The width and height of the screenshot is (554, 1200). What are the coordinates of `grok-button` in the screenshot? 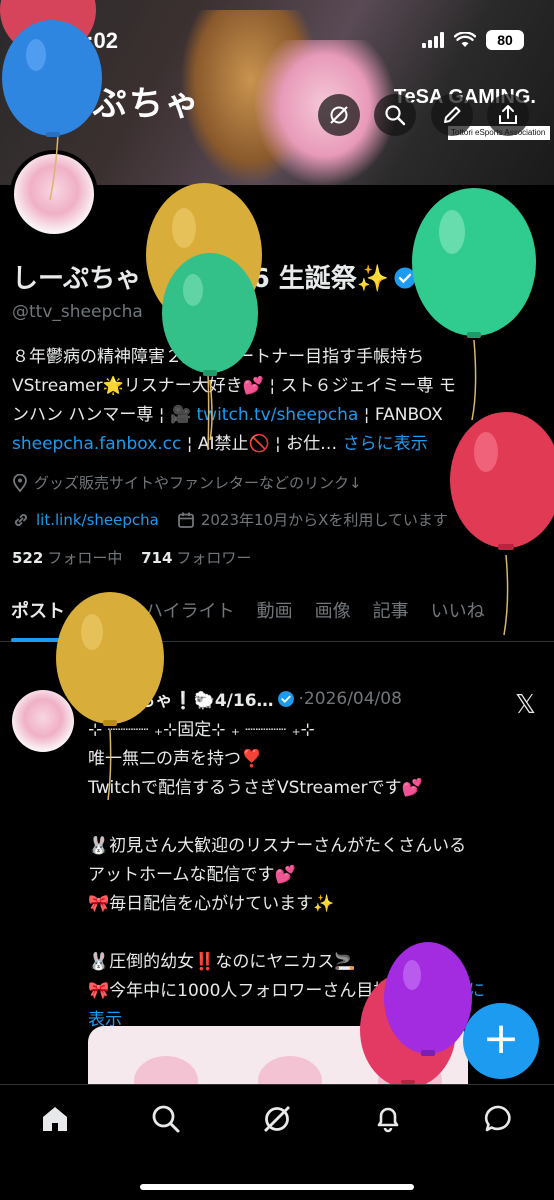 It's located at (339, 115).